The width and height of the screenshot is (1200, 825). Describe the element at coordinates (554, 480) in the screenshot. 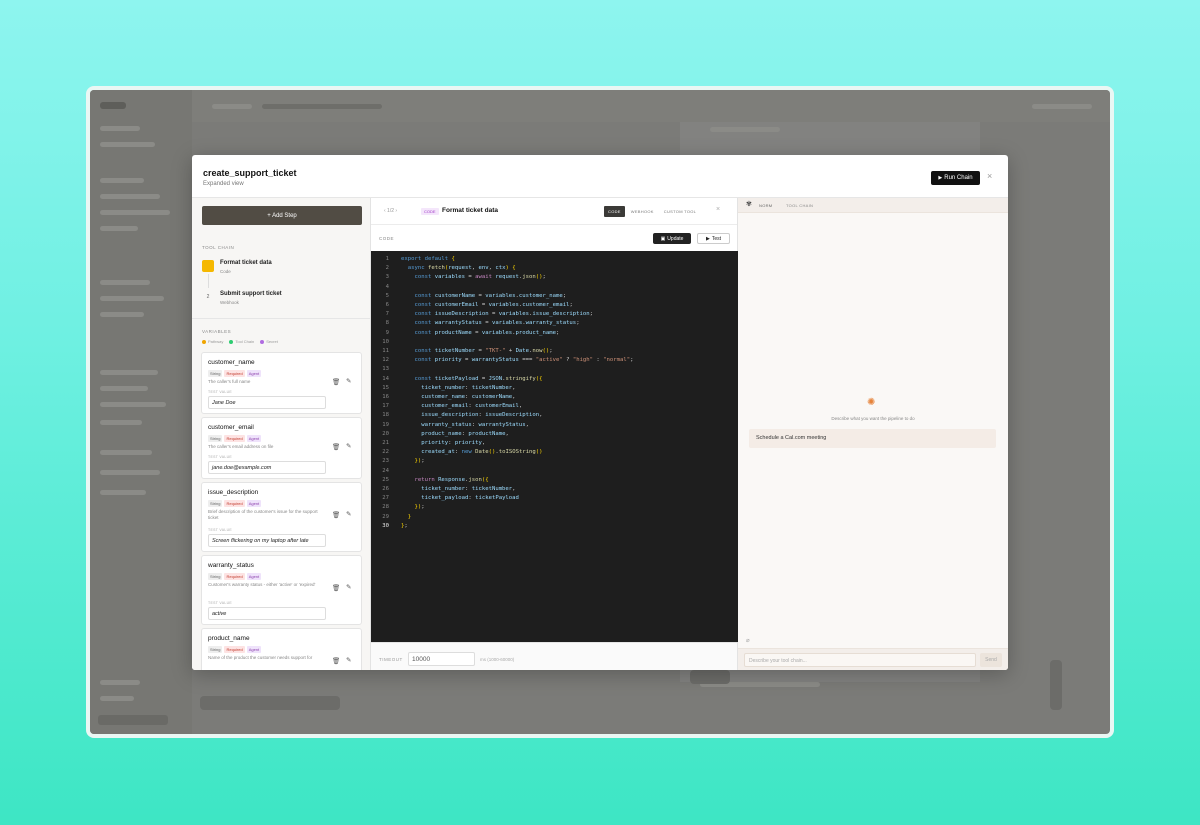

I see `code-line: 25 return Response.json({` at that location.